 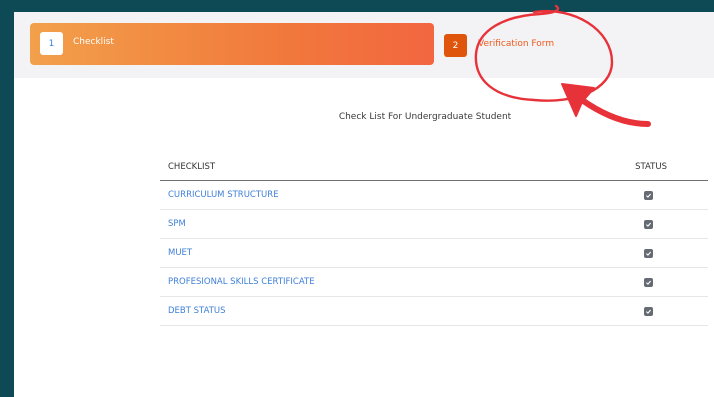 I want to click on table-row: SPM, so click(x=434, y=224).